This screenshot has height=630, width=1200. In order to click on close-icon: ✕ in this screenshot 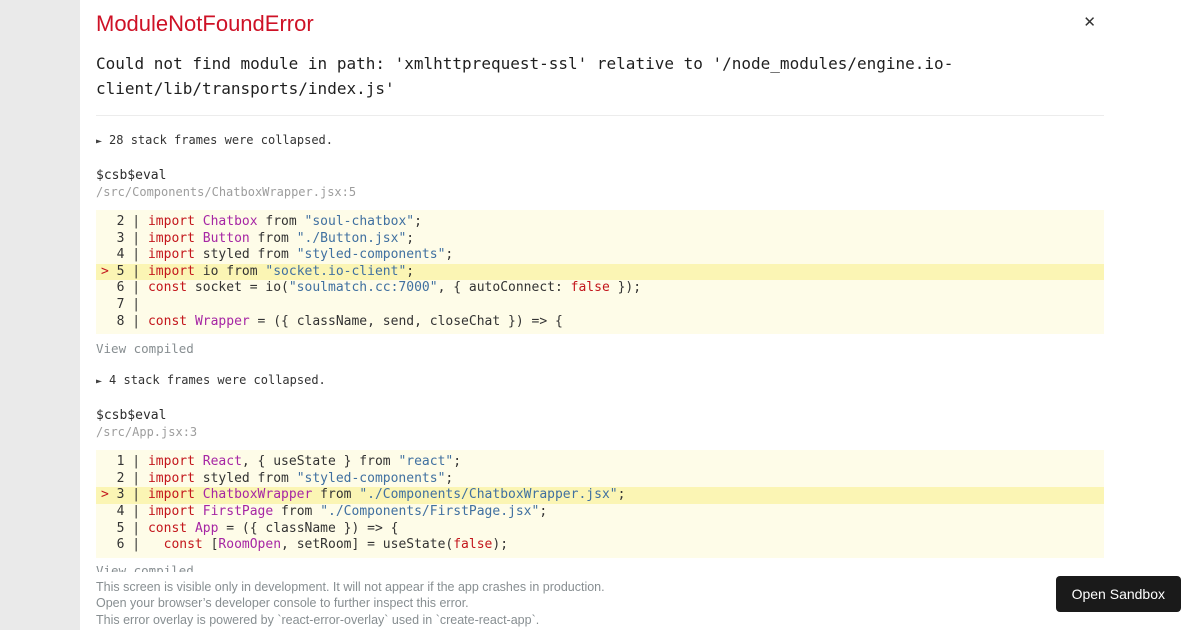, I will do `click(1089, 22)`.